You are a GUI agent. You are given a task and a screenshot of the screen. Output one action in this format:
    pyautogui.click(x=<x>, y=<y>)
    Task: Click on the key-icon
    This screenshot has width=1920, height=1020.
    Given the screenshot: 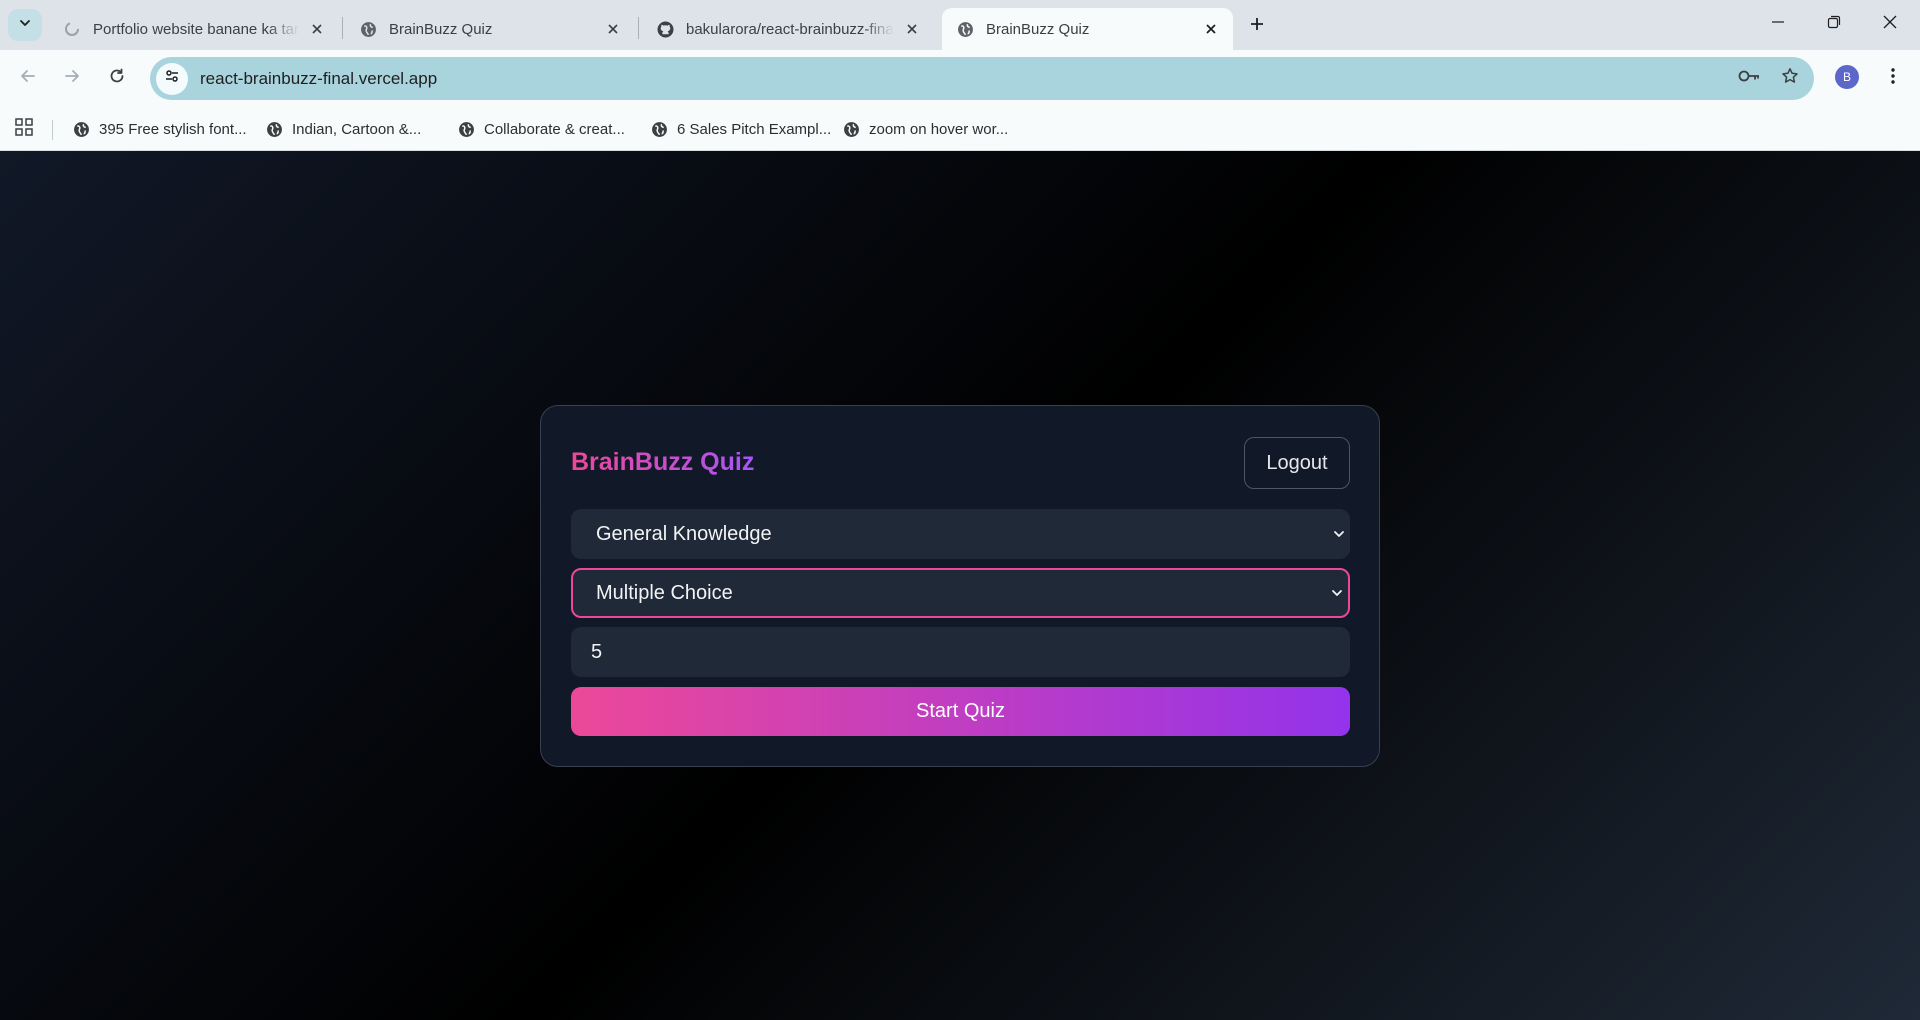 What is the action you would take?
    pyautogui.click(x=1750, y=78)
    